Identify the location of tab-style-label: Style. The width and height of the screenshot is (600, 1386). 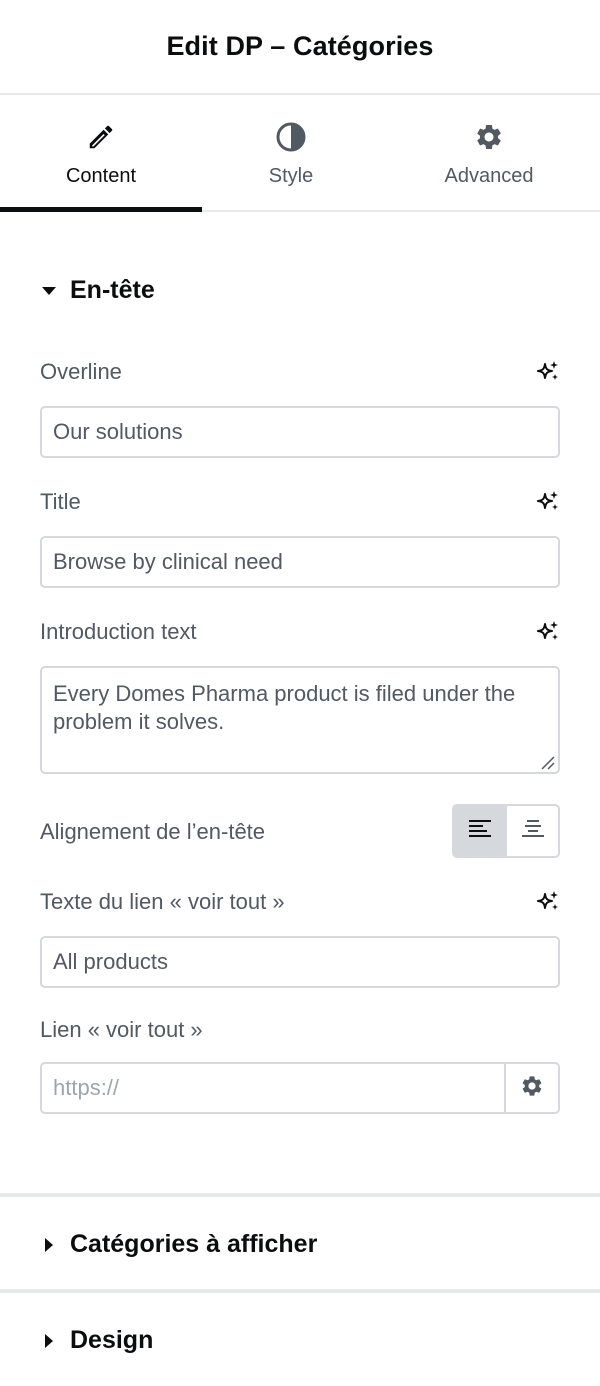
(291, 176).